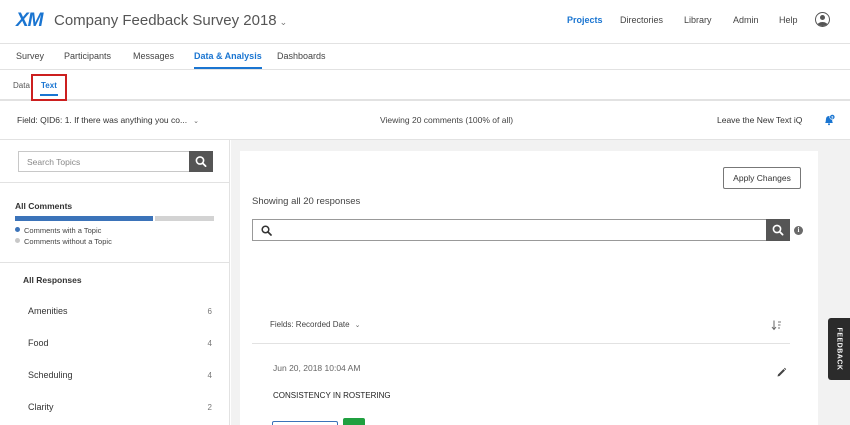 This screenshot has height=425, width=850. What do you see at coordinates (68, 241) in the screenshot?
I see `legend-without-topic-label: Comments without a Topic` at bounding box center [68, 241].